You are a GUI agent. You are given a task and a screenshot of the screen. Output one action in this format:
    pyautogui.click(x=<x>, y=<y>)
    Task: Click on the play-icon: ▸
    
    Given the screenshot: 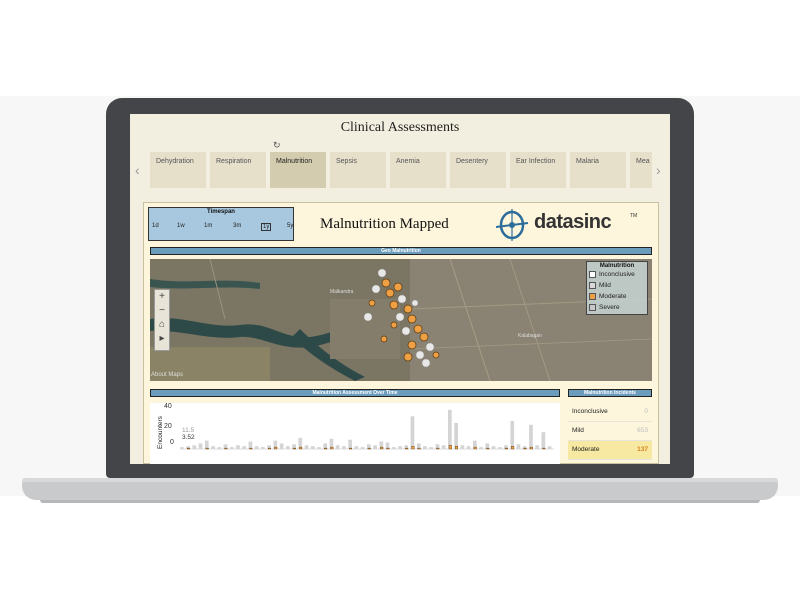 What is the action you would take?
    pyautogui.click(x=162, y=339)
    